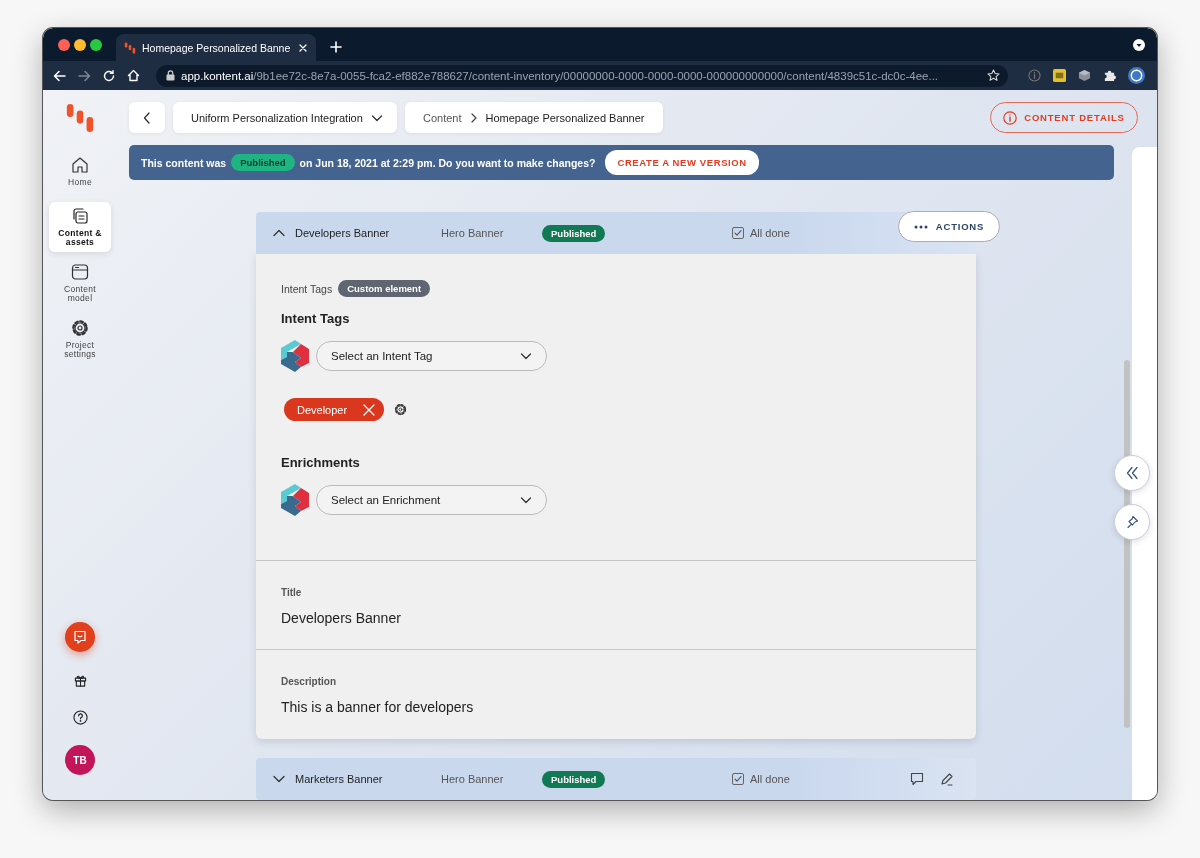  What do you see at coordinates (316, 318) in the screenshot?
I see `group-heading: Intent Tags` at bounding box center [316, 318].